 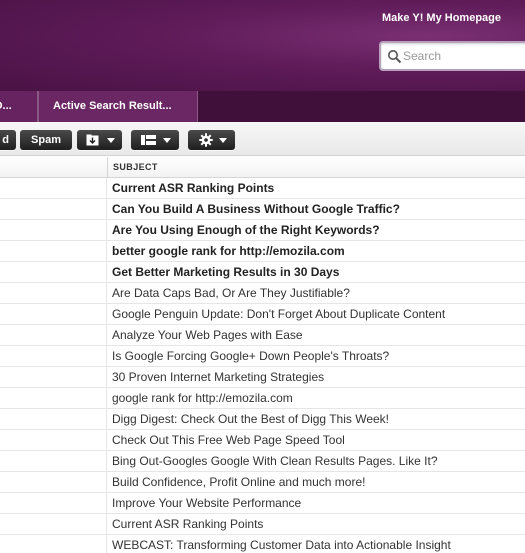 I want to click on spam-button: Spam, so click(x=46, y=140).